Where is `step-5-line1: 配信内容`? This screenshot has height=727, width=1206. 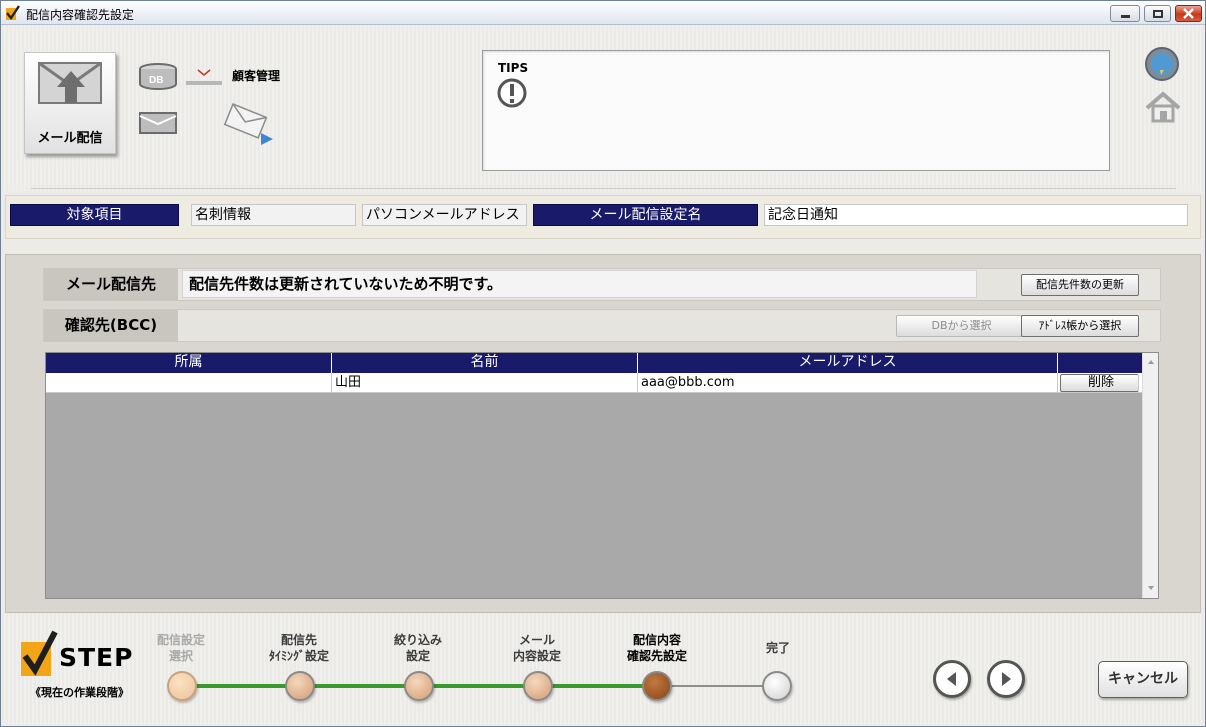 step-5-line1: 配信内容 is located at coordinates (656, 640).